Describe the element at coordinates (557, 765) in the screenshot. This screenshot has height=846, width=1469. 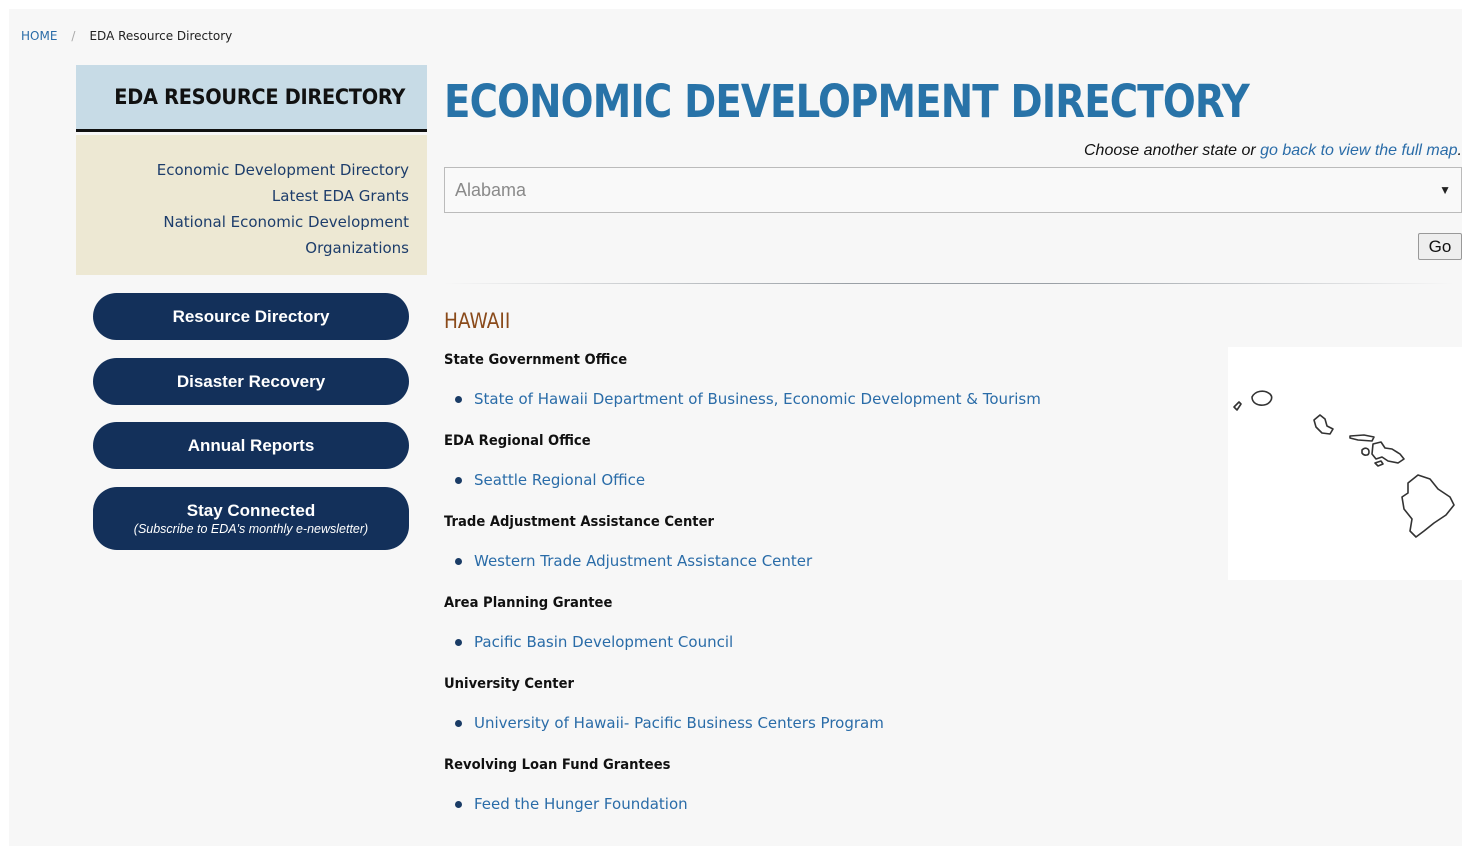
I see `section-heading-revolving-loan-fund-grantees: Revolving Loan Fund Grantees` at that location.